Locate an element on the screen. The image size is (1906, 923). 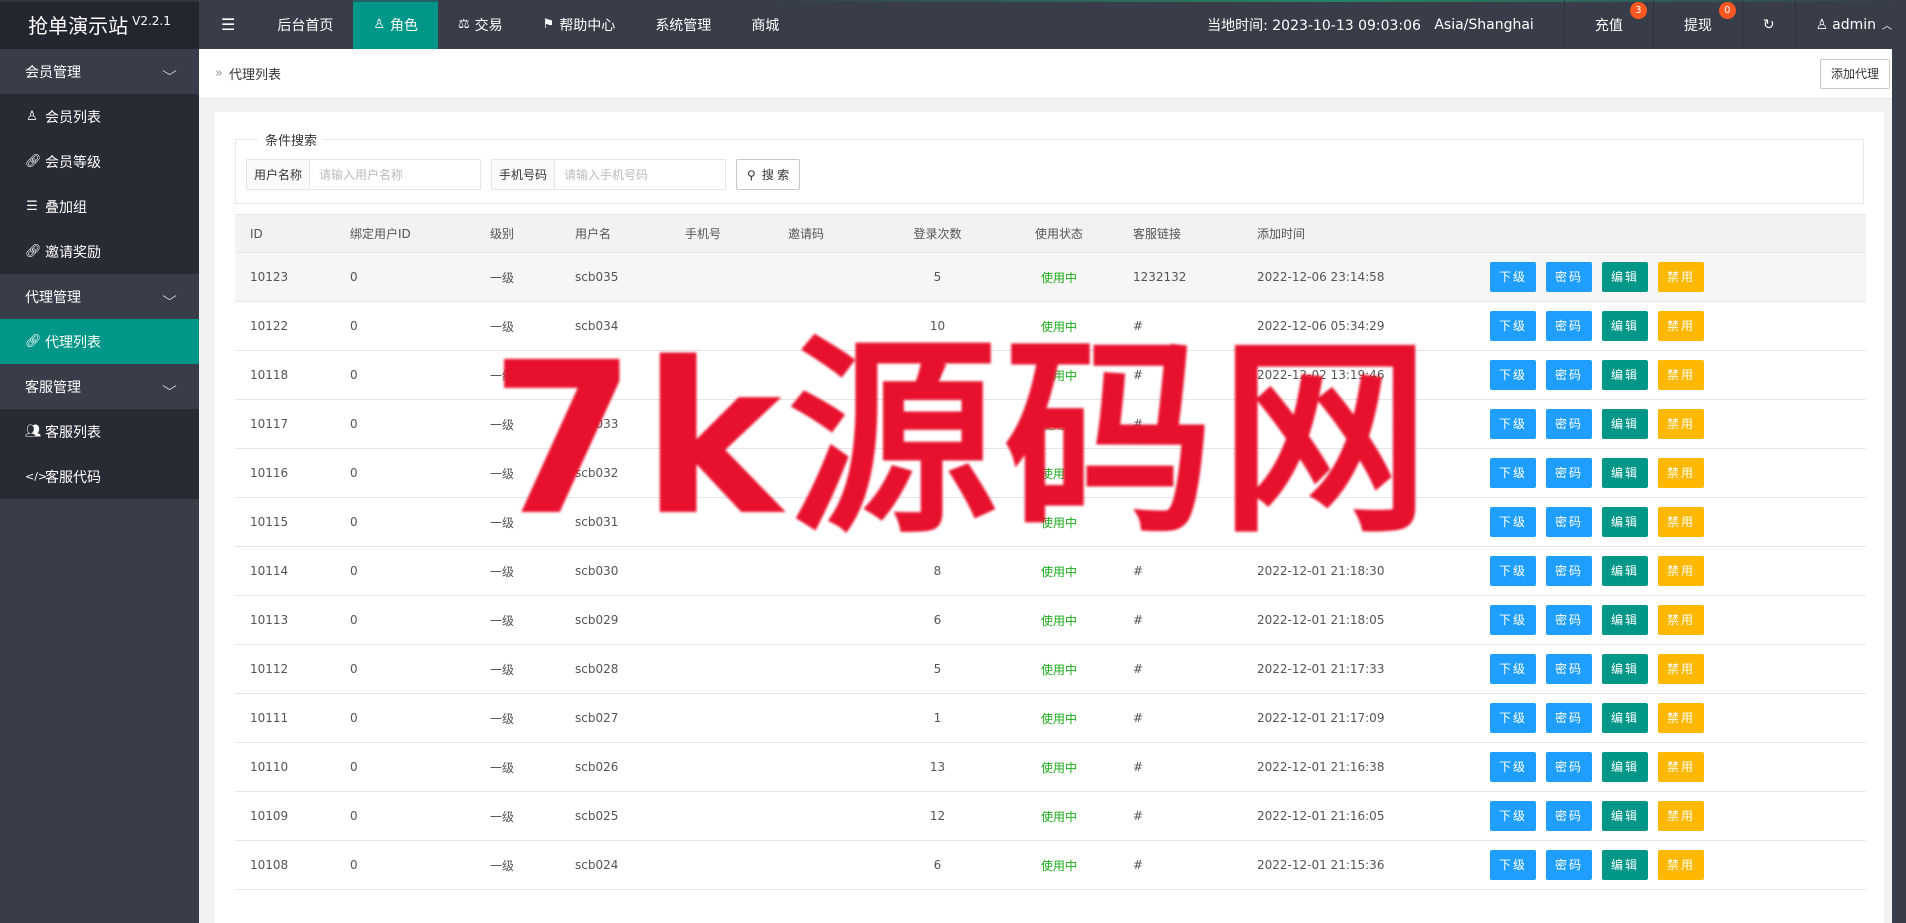
refresh-button: ↻ is located at coordinates (1768, 24).